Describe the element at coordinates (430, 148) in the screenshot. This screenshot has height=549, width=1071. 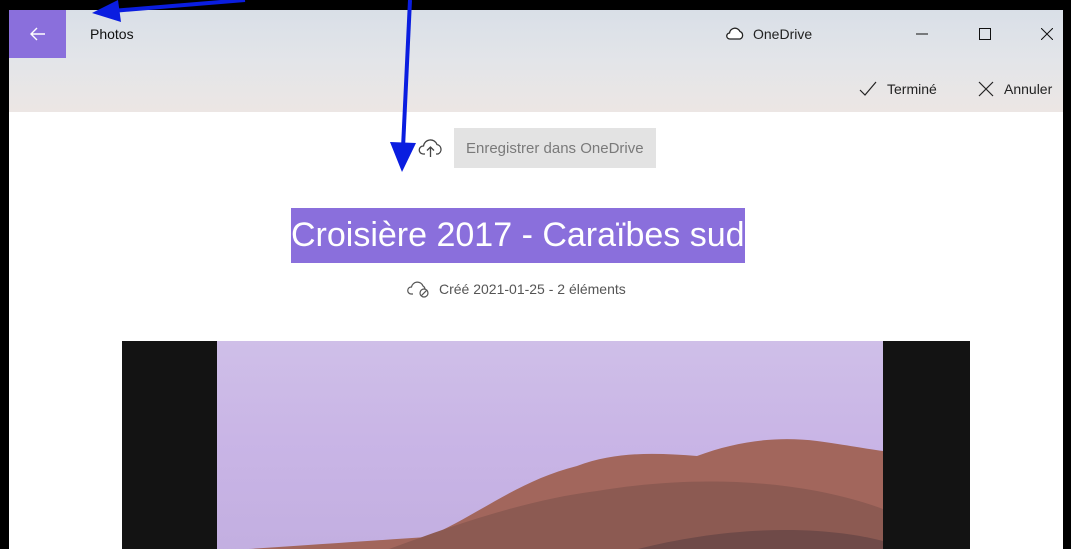
I see `cloud-upload-icon` at that location.